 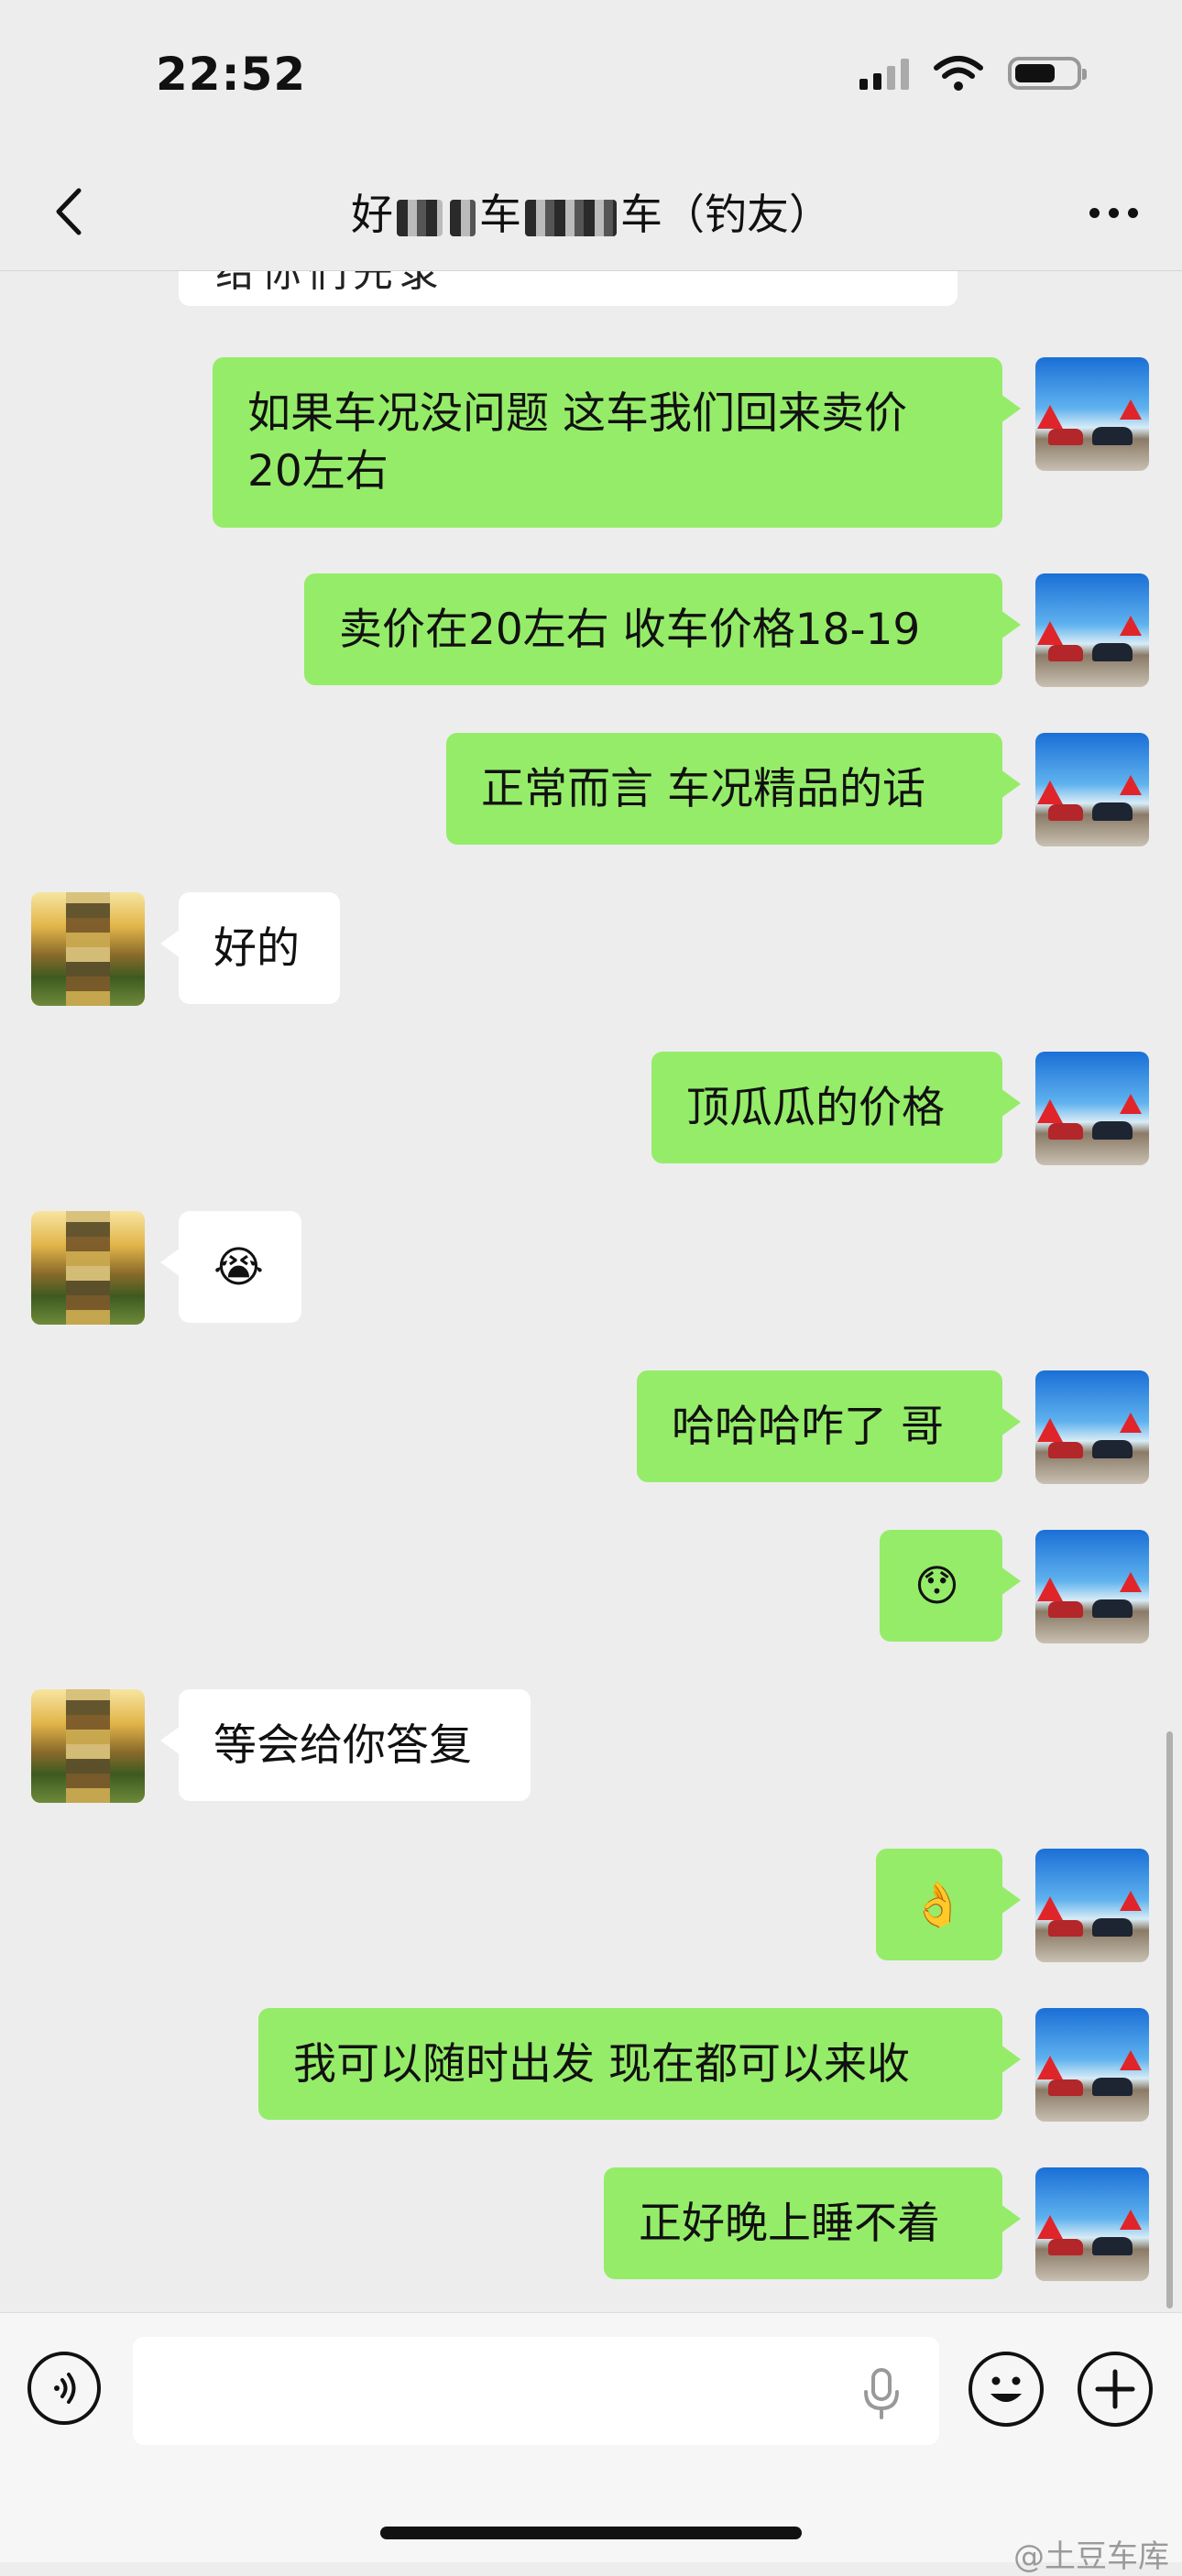 I want to click on message-bubble: 😭, so click(x=231, y=1267).